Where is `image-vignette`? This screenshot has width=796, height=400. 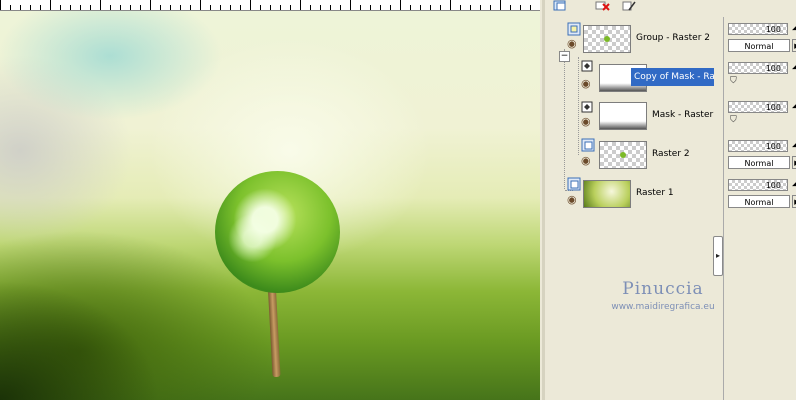 image-vignette is located at coordinates (80, 340).